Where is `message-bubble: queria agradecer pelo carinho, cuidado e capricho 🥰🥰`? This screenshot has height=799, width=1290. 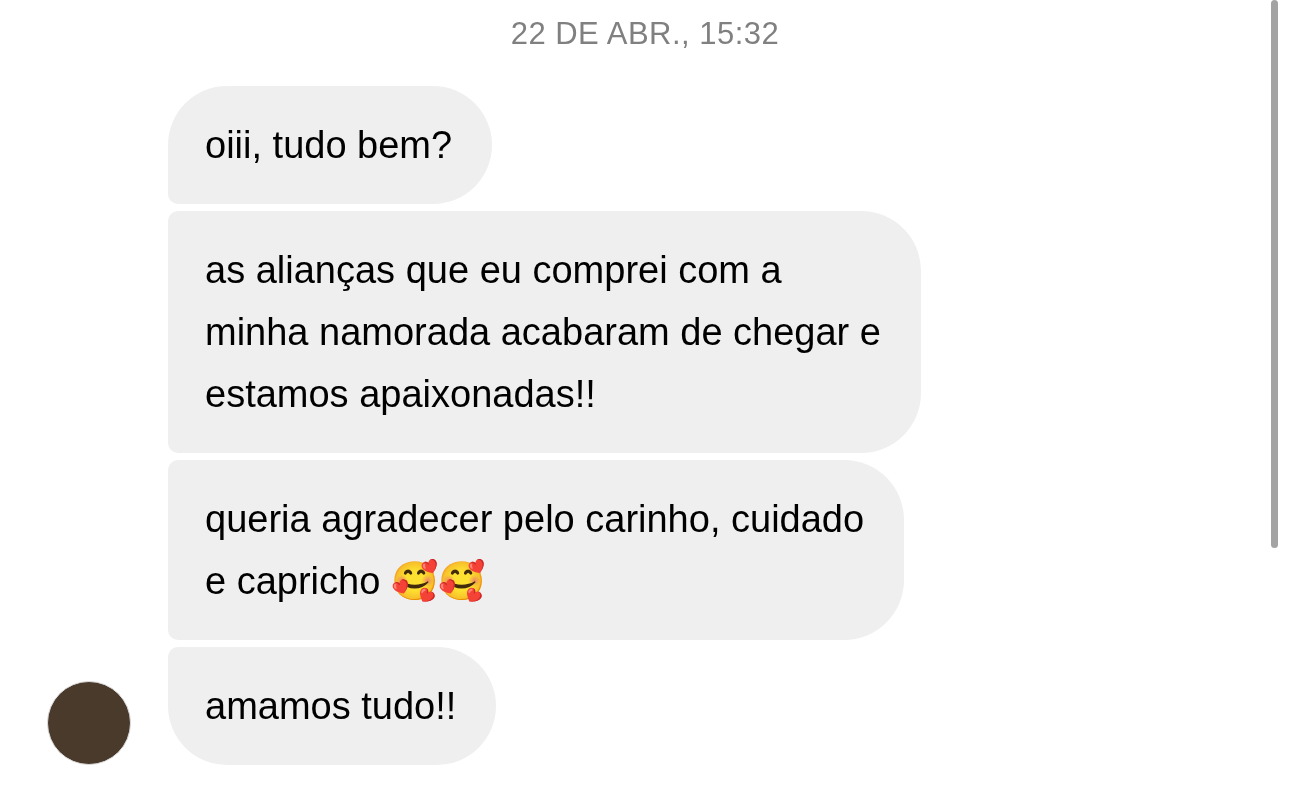
message-bubble: queria agradecer pelo carinho, cuidado e capricho 🥰🥰 is located at coordinates (536, 550).